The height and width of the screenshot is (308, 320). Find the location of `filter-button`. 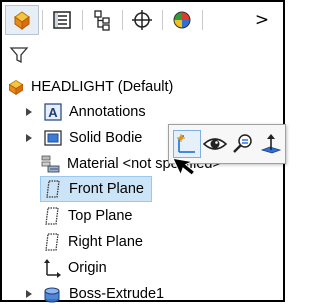

filter-button is located at coordinates (20, 56).